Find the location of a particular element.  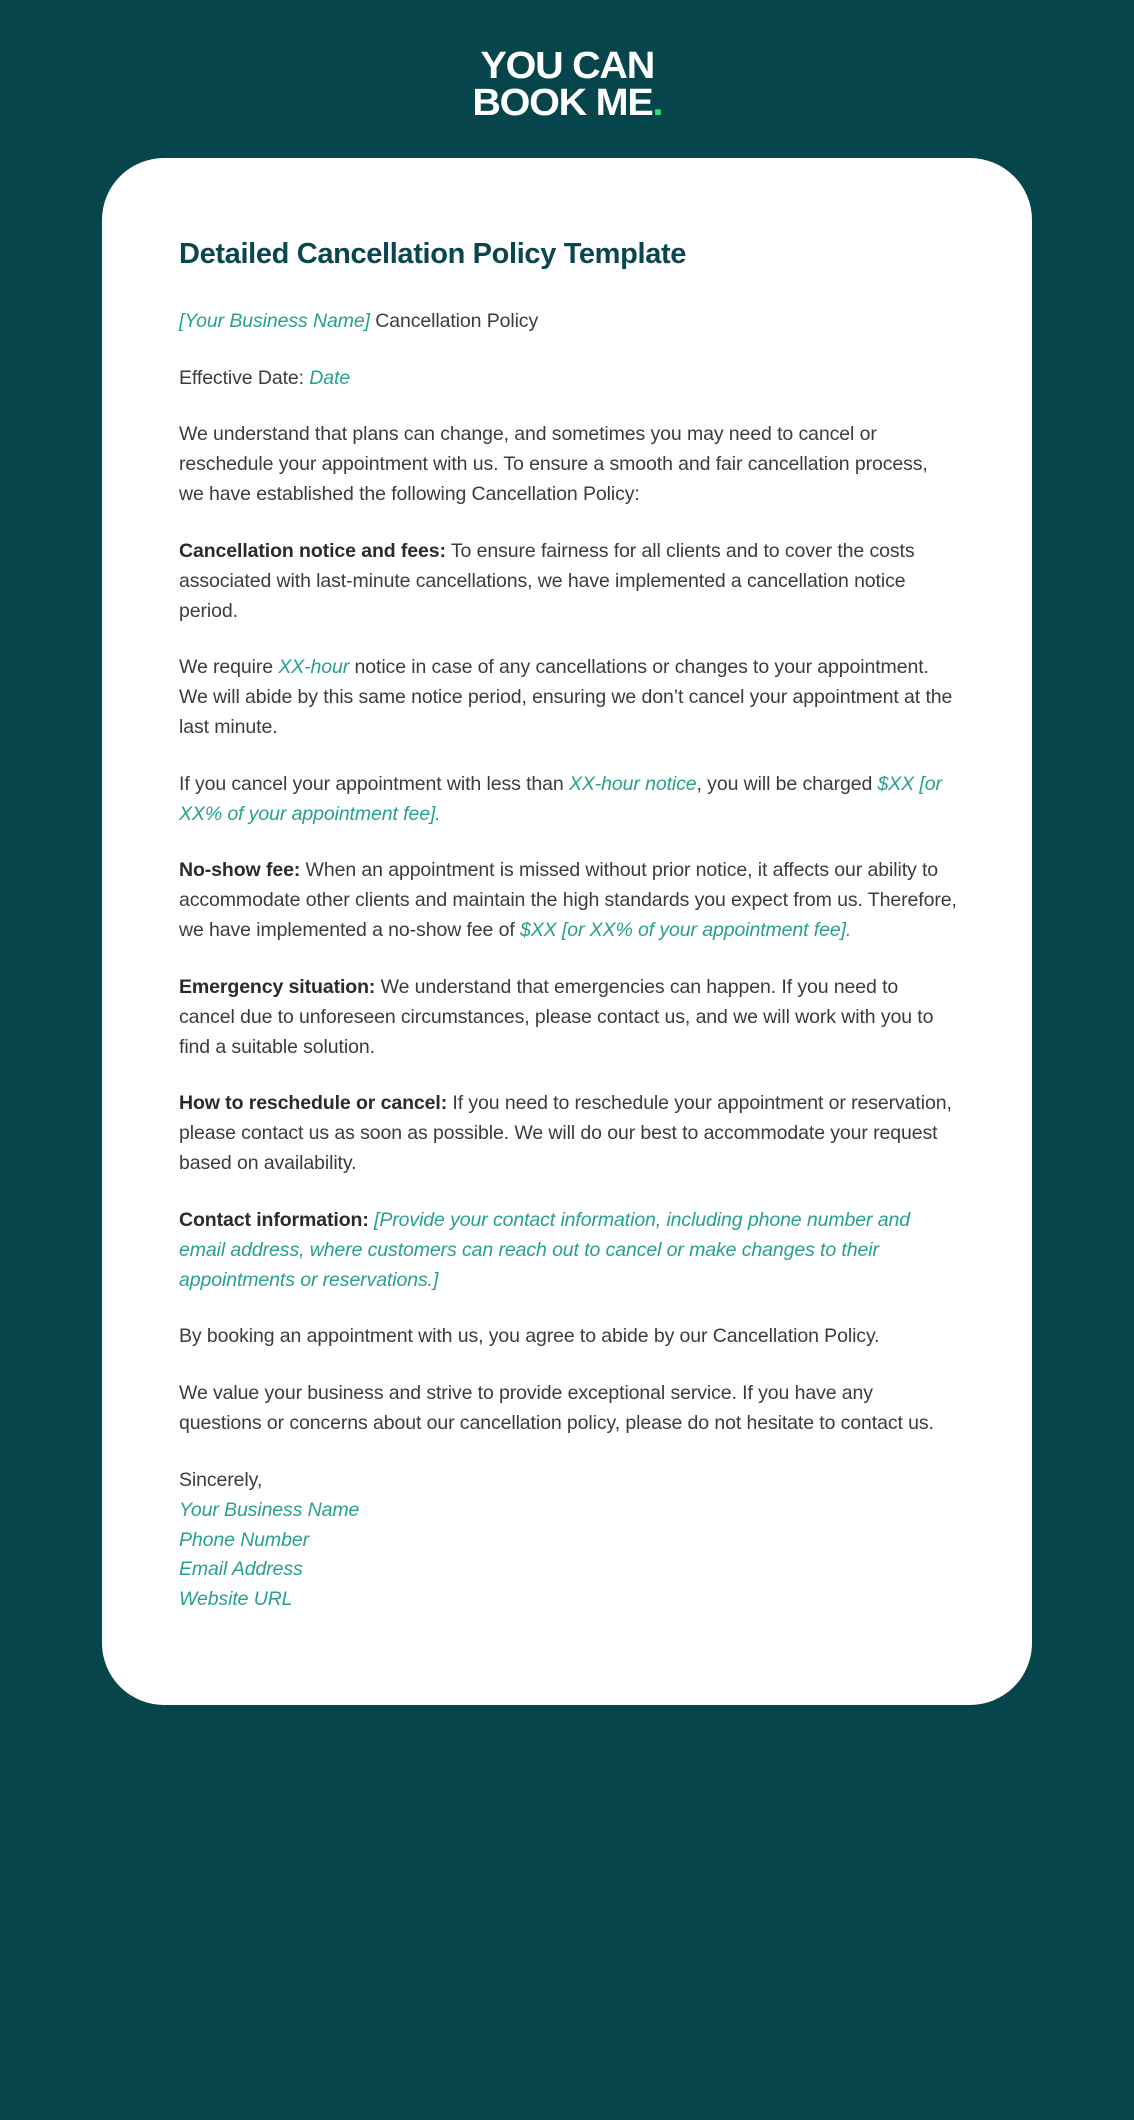

contact-information-lead: Contact information: is located at coordinates (274, 1219).